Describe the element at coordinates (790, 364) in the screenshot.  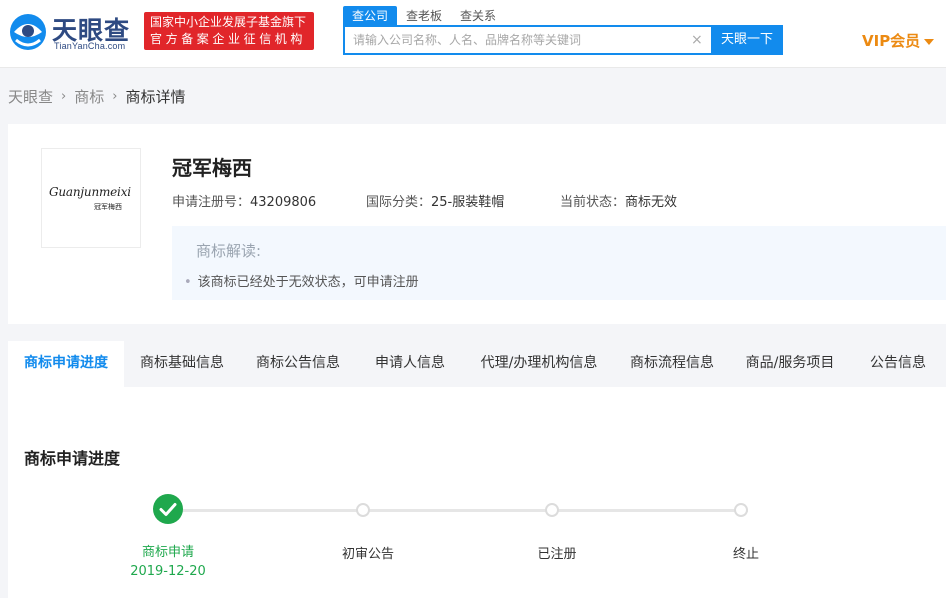
I see `tab-goods-services: 商品/服务项目` at that location.